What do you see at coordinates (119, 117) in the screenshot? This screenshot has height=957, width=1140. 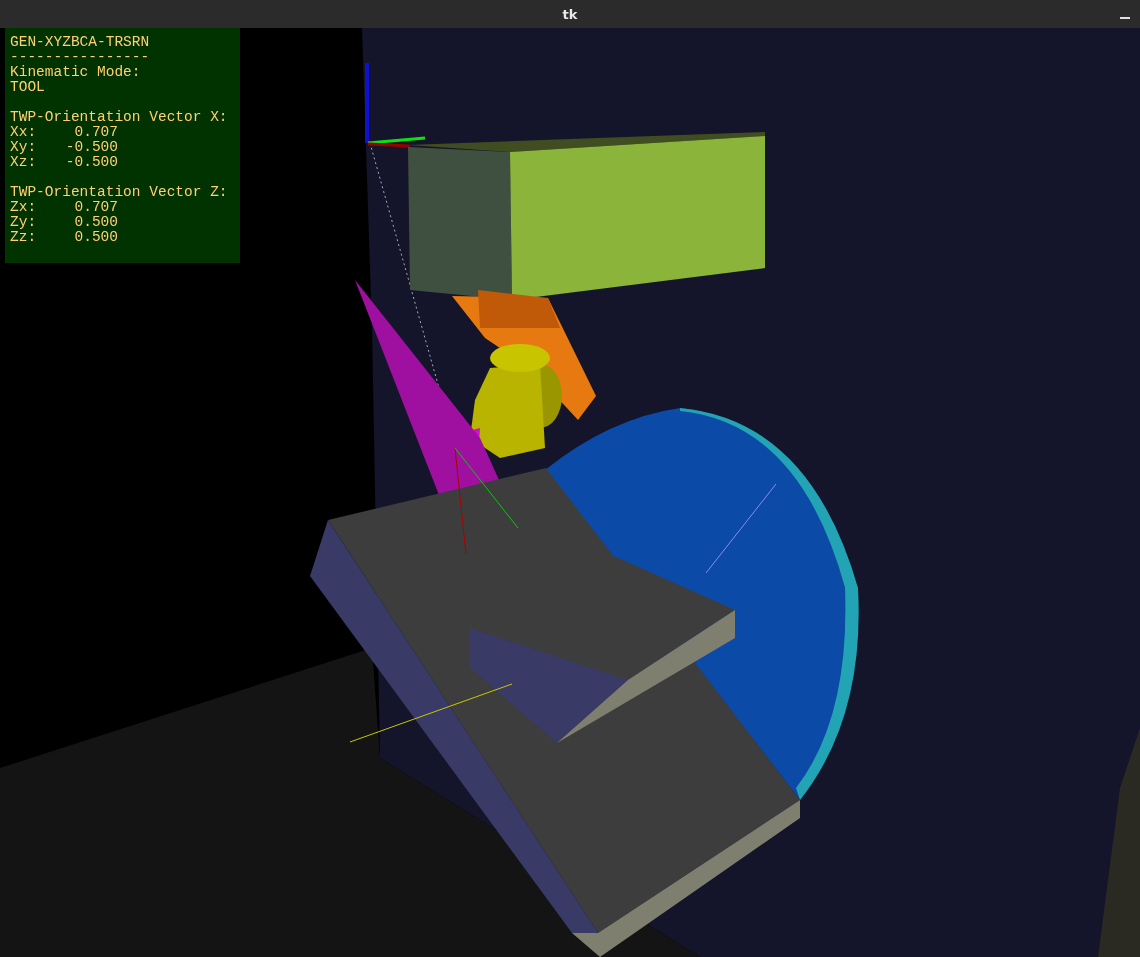 I see `vector-heading: TWP-Orientation Vector X:` at bounding box center [119, 117].